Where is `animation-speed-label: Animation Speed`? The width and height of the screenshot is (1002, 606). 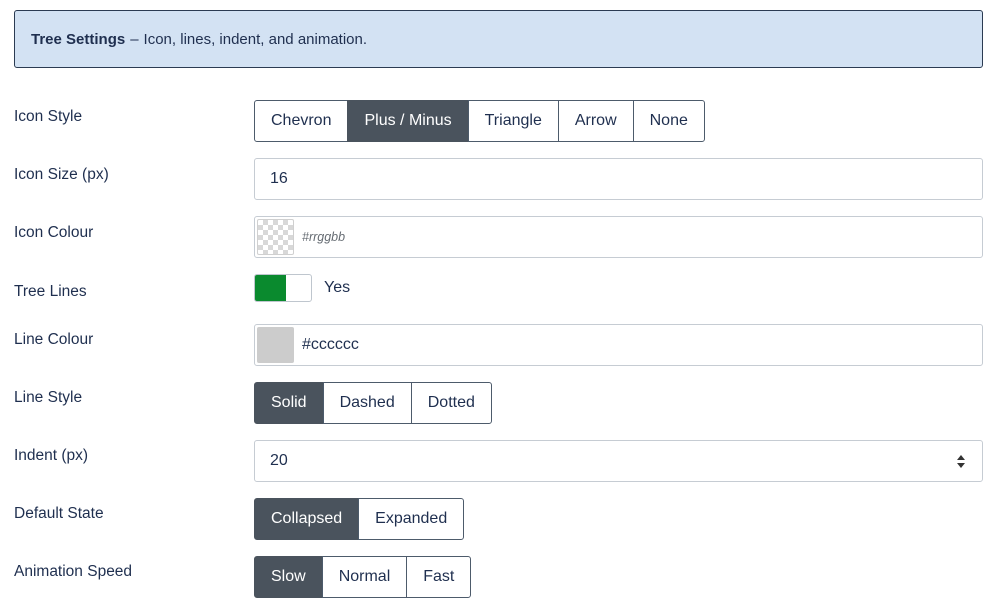 animation-speed-label: Animation Speed is located at coordinates (73, 571).